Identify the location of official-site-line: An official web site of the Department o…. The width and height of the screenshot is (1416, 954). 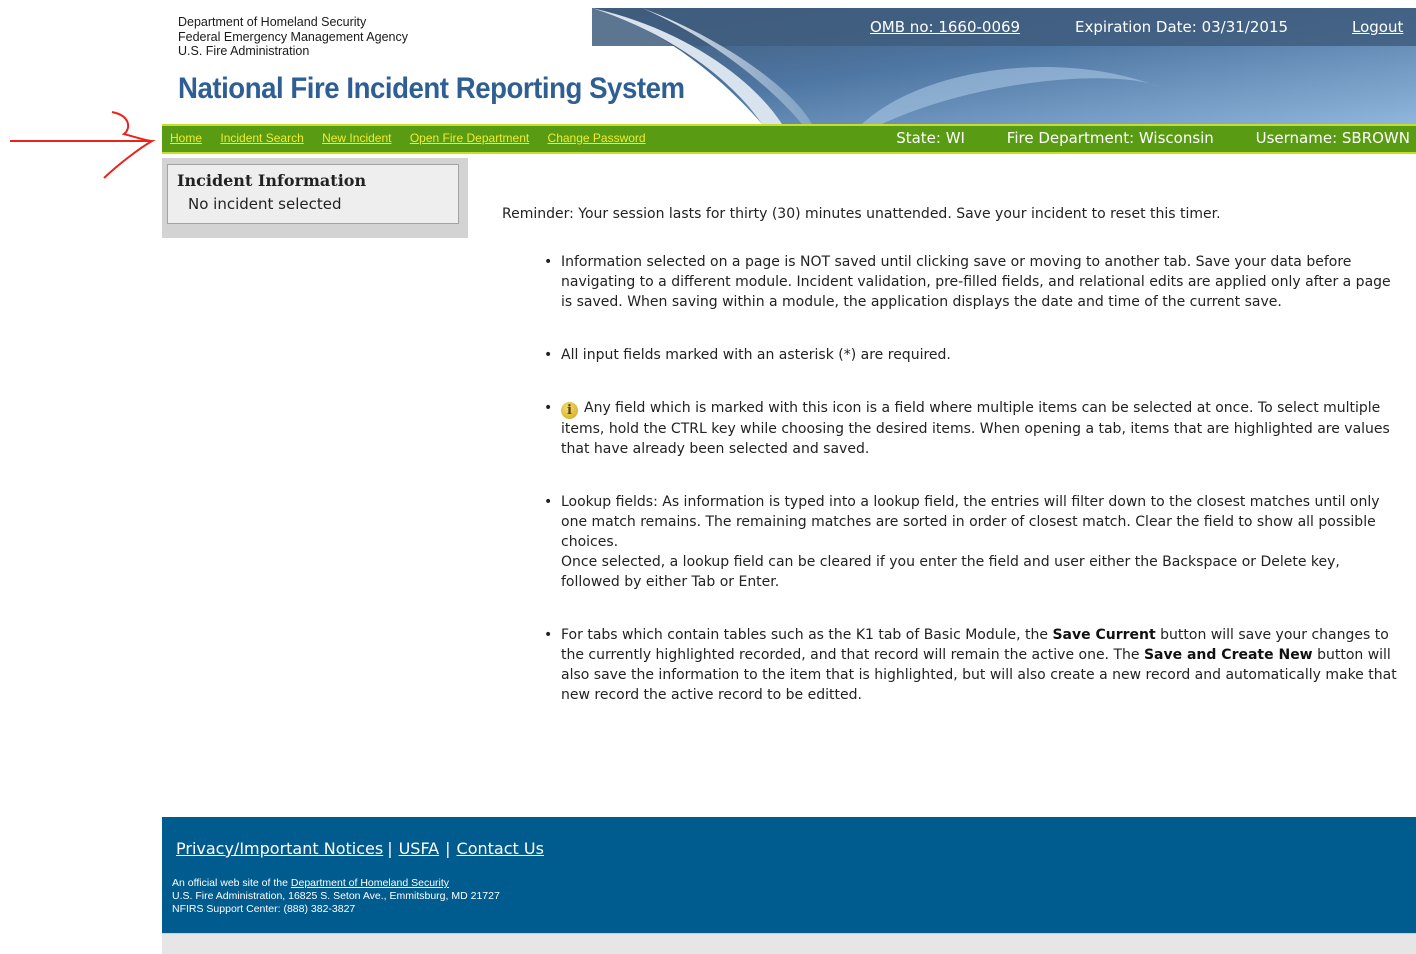
(336, 883).